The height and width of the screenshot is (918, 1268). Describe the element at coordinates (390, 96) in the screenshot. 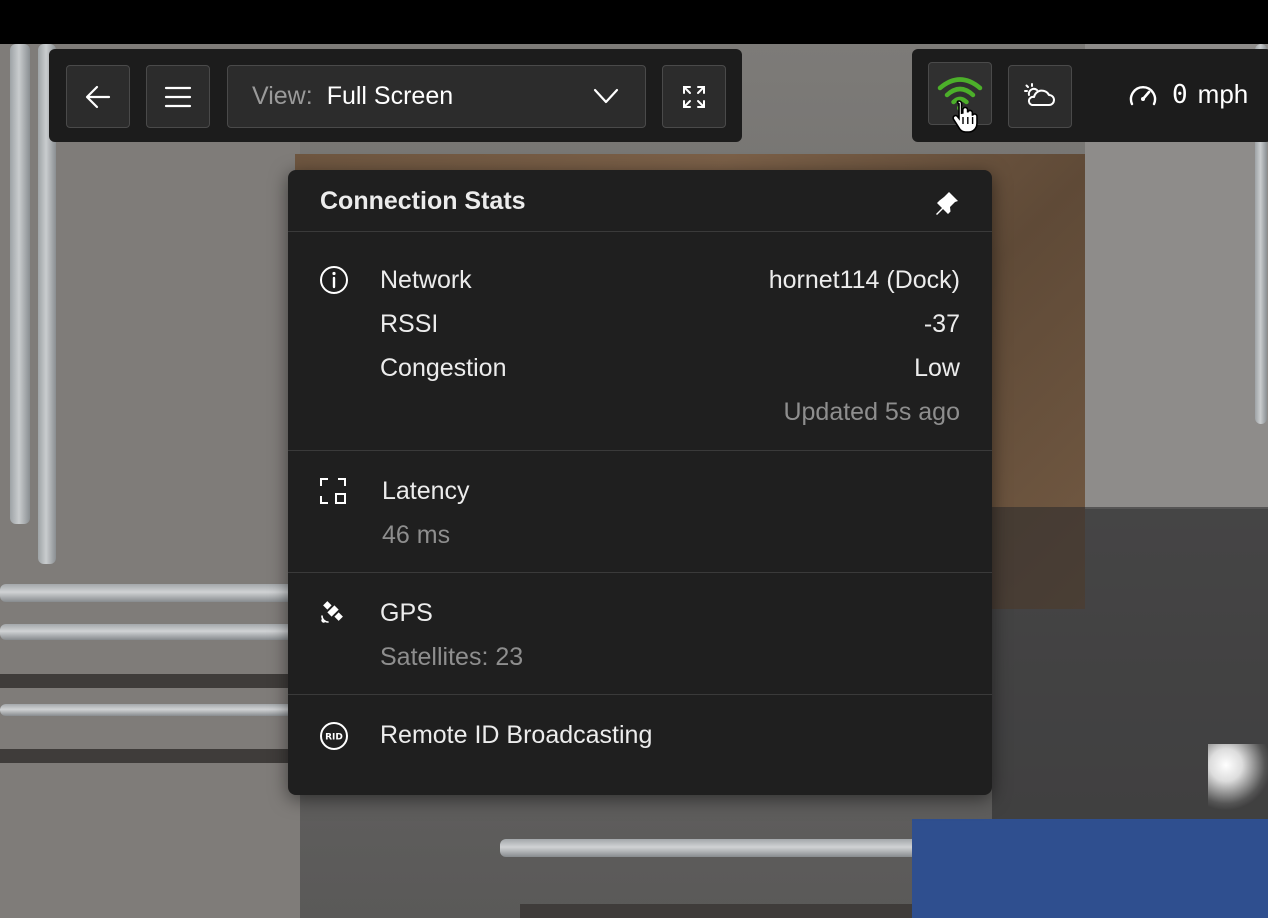

I see `view-value: Full Screen` at that location.